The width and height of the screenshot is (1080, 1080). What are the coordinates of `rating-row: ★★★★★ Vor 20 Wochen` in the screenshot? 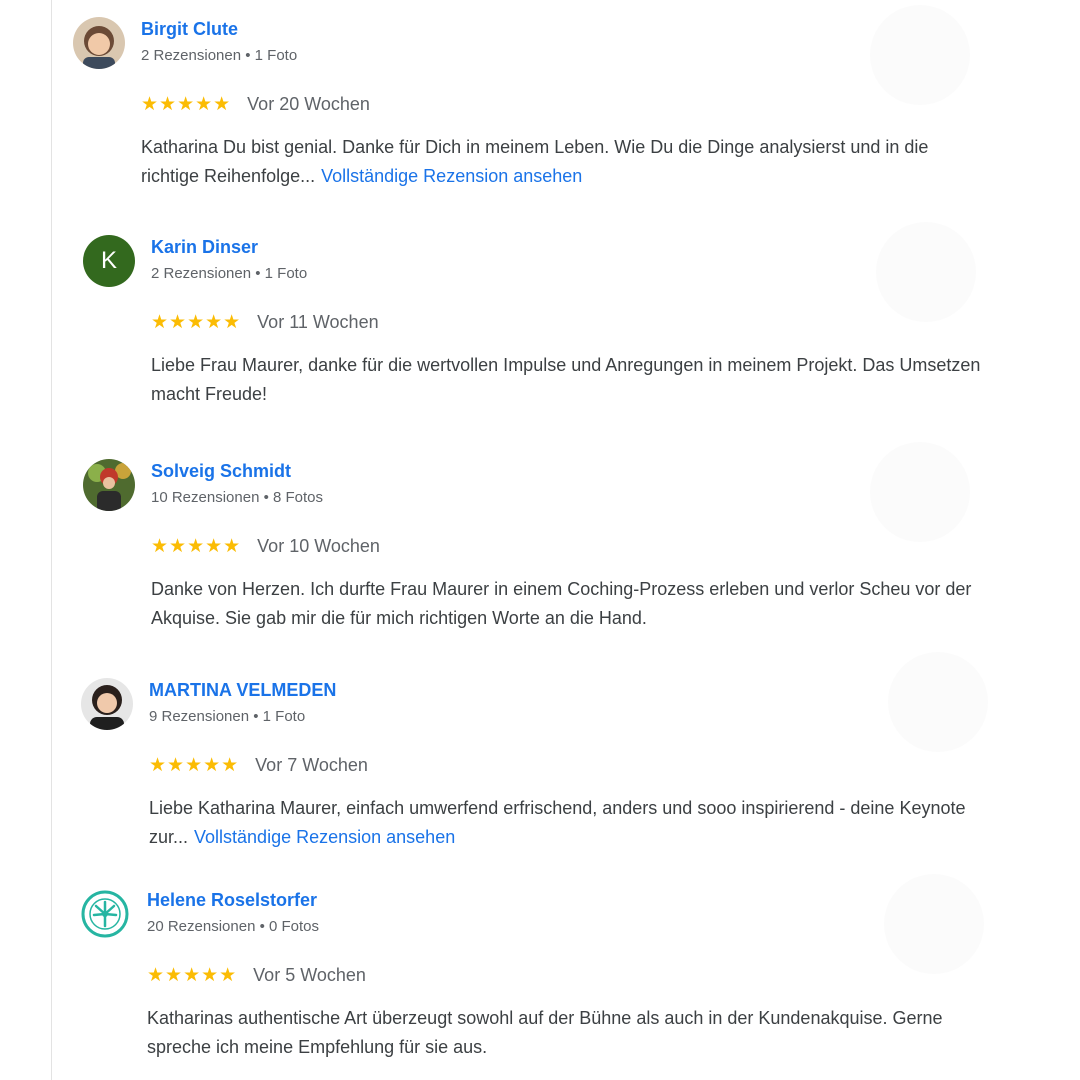 It's located at (255, 104).